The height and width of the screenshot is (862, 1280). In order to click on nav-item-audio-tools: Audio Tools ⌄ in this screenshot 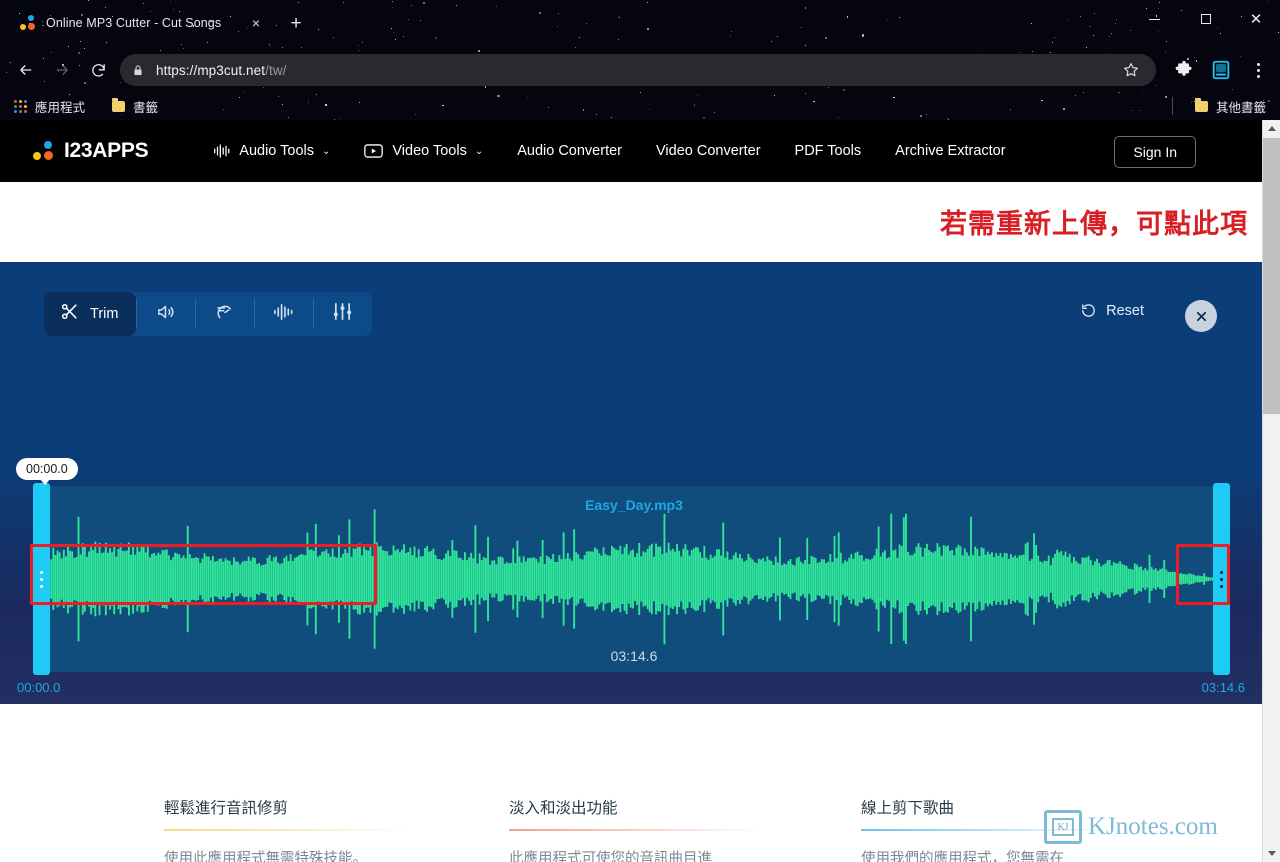, I will do `click(271, 151)`.